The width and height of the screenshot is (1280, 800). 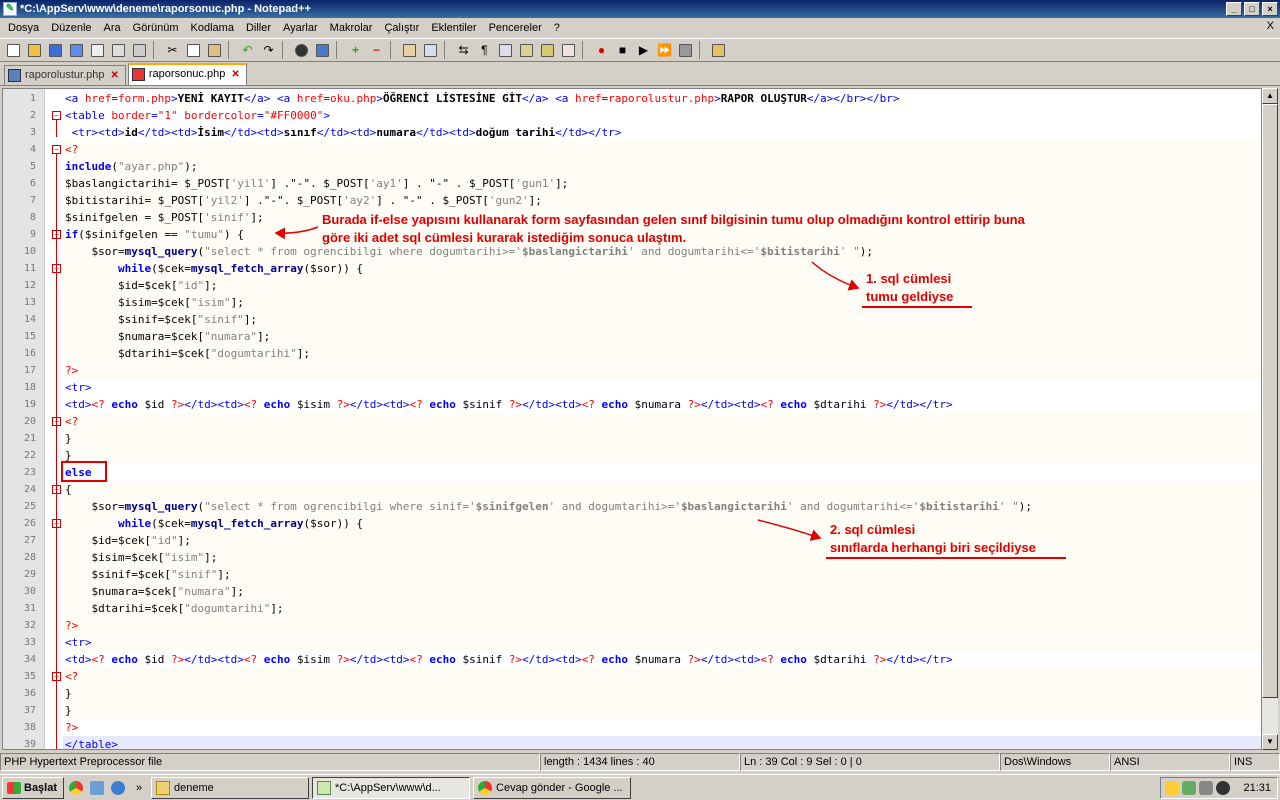 I want to click on save-all-icon, so click(x=76, y=50).